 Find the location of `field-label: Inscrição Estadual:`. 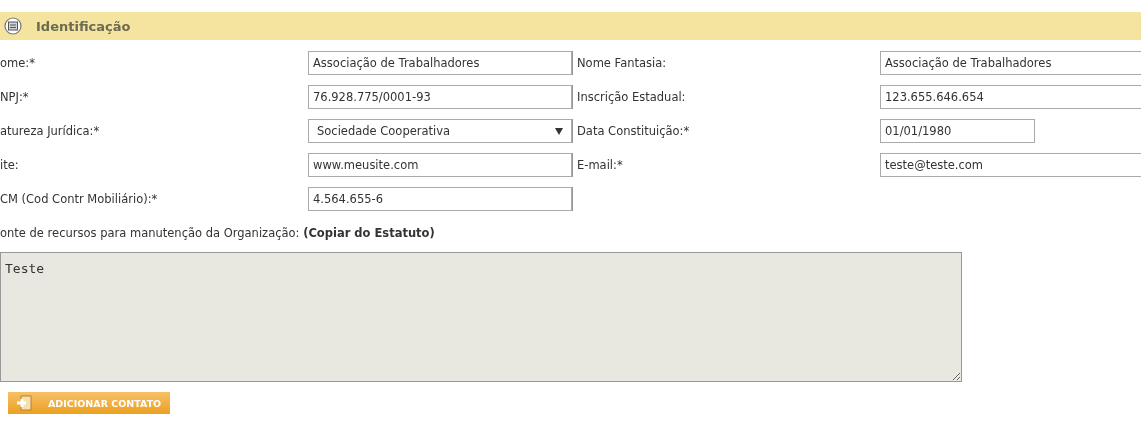

field-label: Inscrição Estadual: is located at coordinates (631, 97).